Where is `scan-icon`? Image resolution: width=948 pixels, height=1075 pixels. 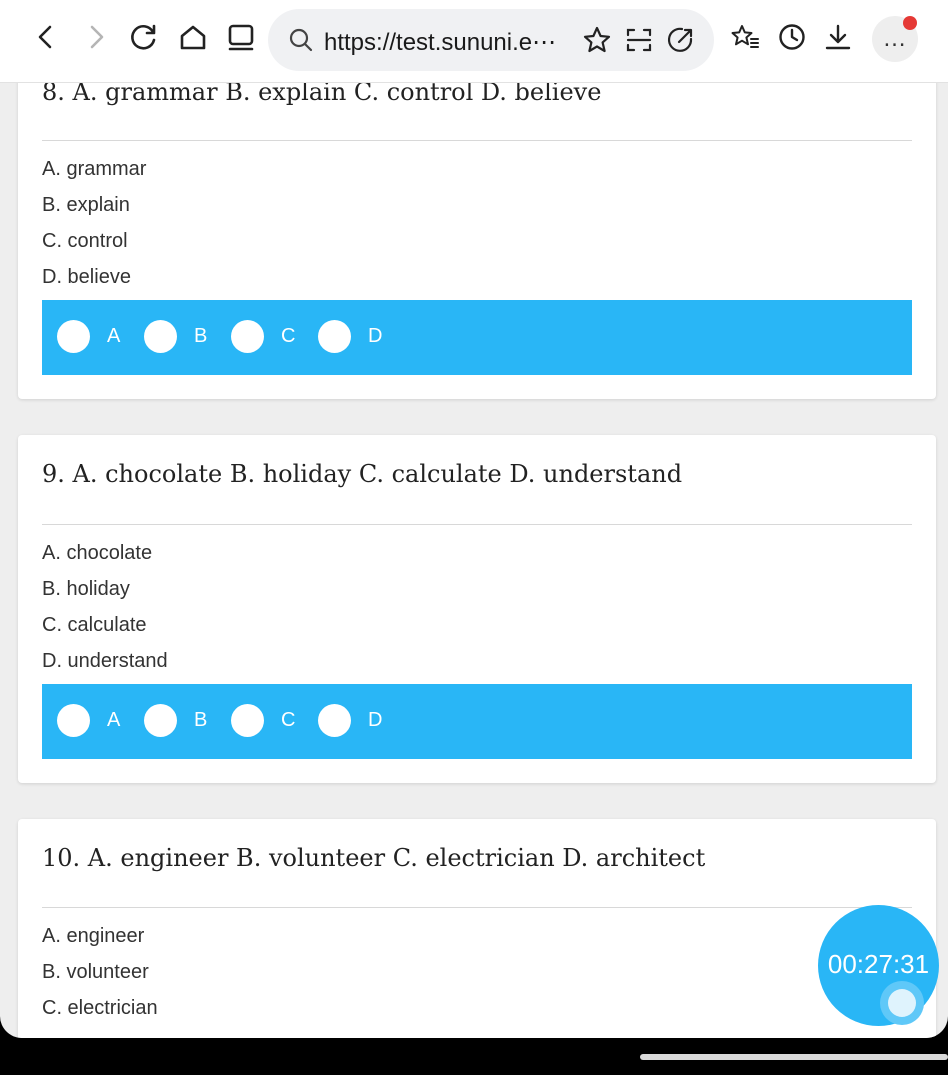
scan-icon is located at coordinates (639, 40).